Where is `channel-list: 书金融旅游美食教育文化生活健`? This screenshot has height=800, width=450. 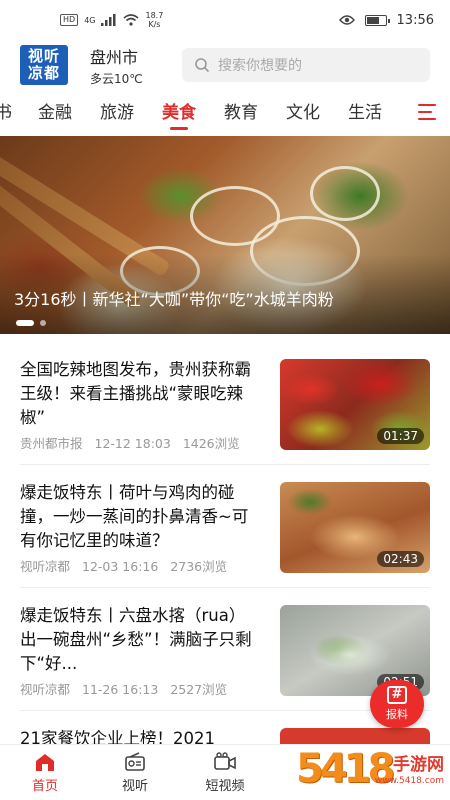
channel-list: 书金融旅游美食教育文化生活健 is located at coordinates (205, 113).